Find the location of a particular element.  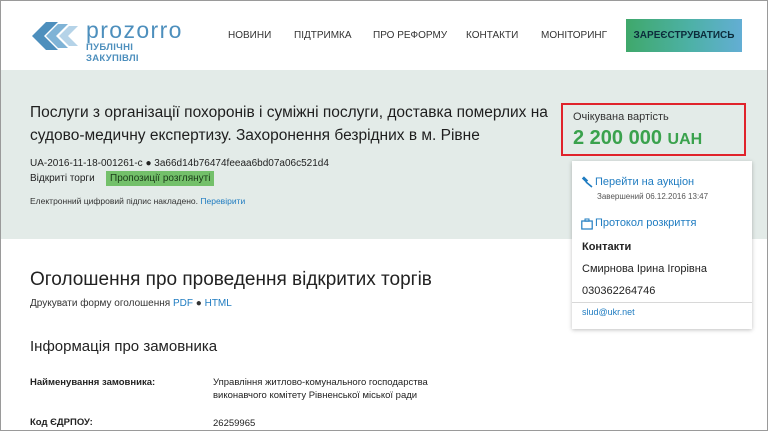

briefcase-icon is located at coordinates (587, 224).